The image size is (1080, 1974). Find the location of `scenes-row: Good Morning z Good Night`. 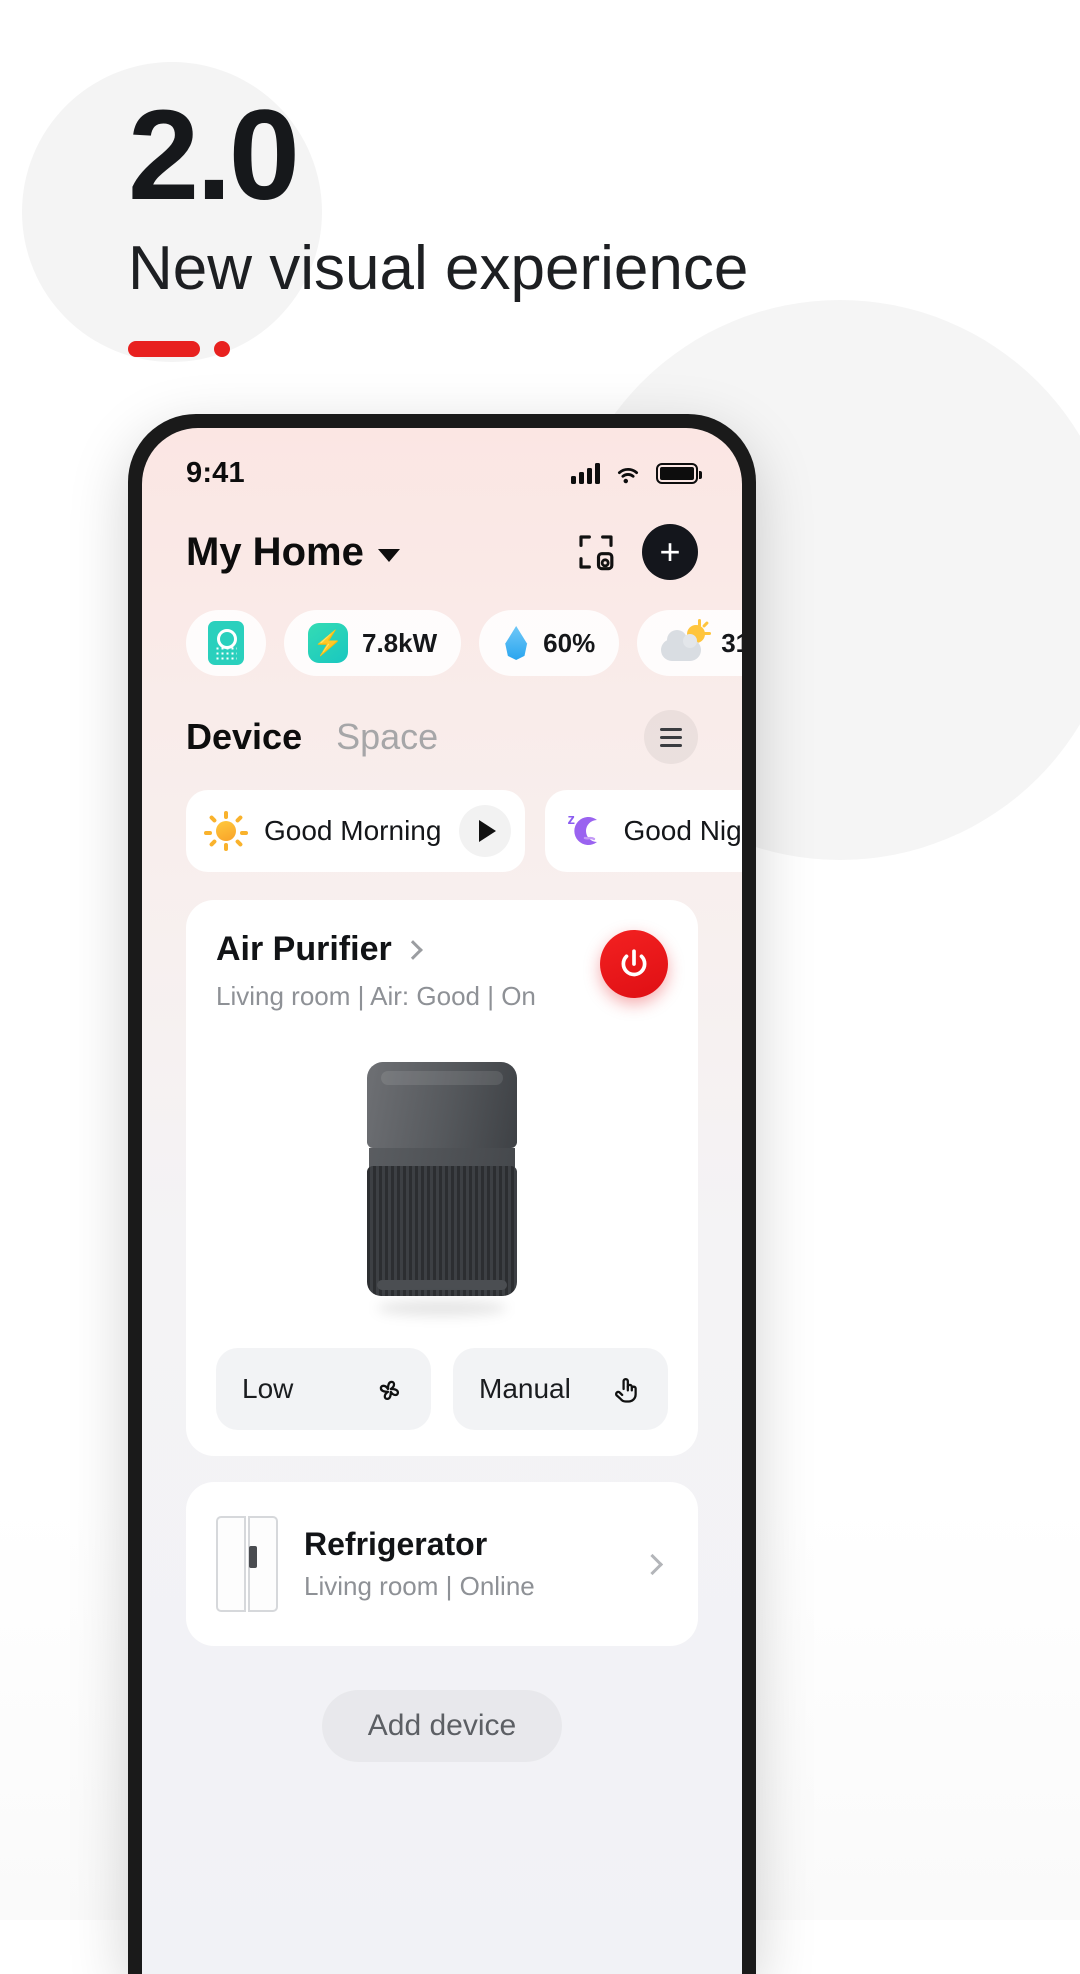

scenes-row: Good Morning z Good Night is located at coordinates (442, 818).